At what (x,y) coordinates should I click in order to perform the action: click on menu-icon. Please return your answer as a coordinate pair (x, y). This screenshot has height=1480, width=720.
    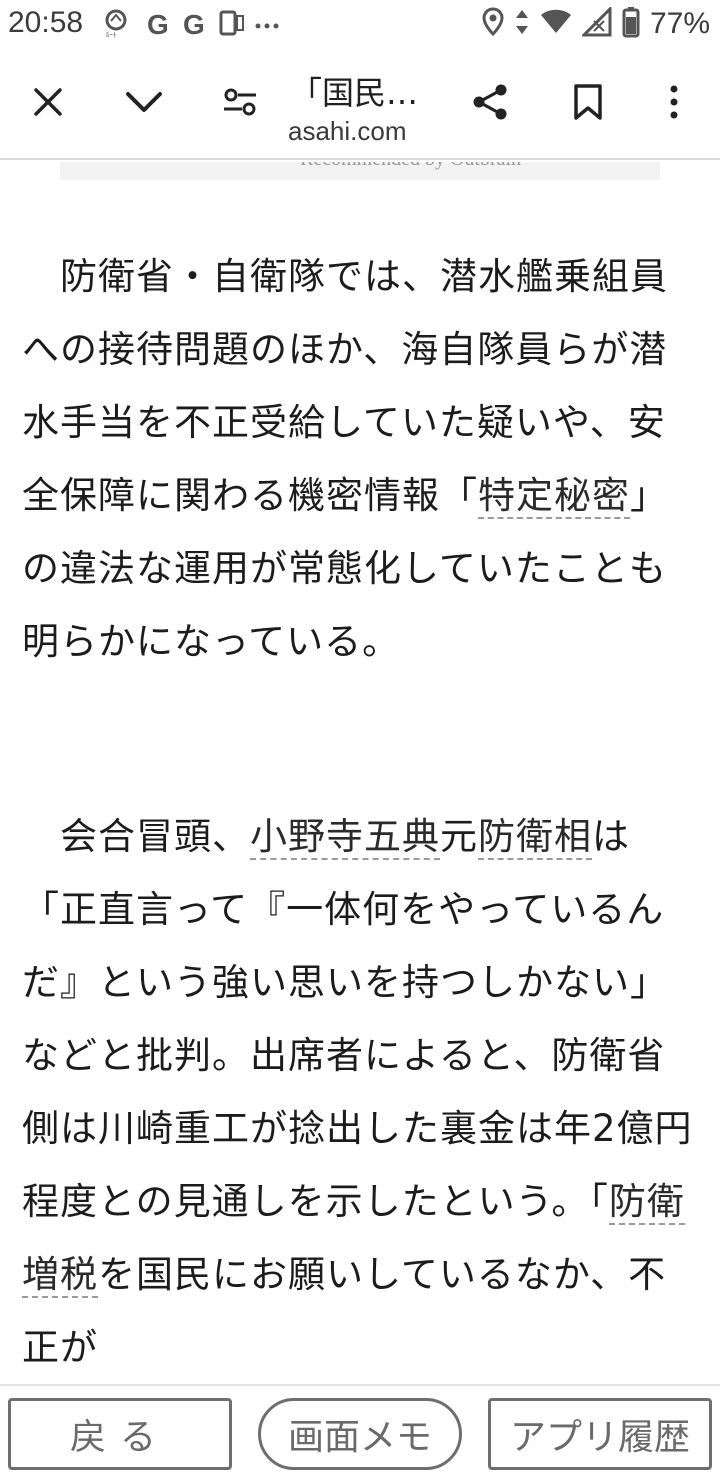
    Looking at the image, I should click on (674, 104).